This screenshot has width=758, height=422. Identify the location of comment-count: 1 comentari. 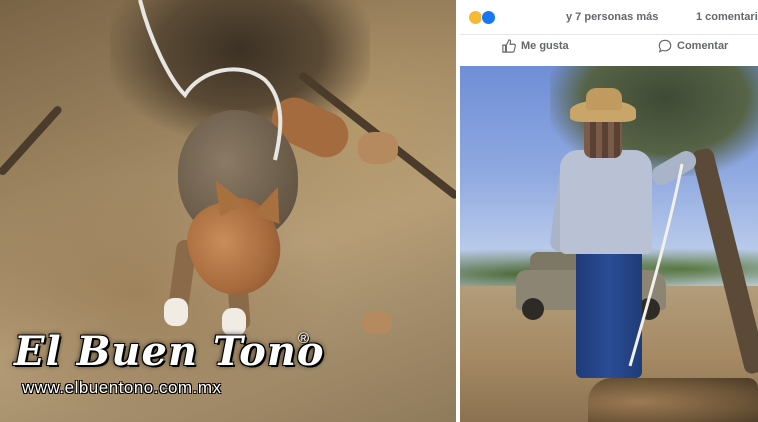
(727, 17).